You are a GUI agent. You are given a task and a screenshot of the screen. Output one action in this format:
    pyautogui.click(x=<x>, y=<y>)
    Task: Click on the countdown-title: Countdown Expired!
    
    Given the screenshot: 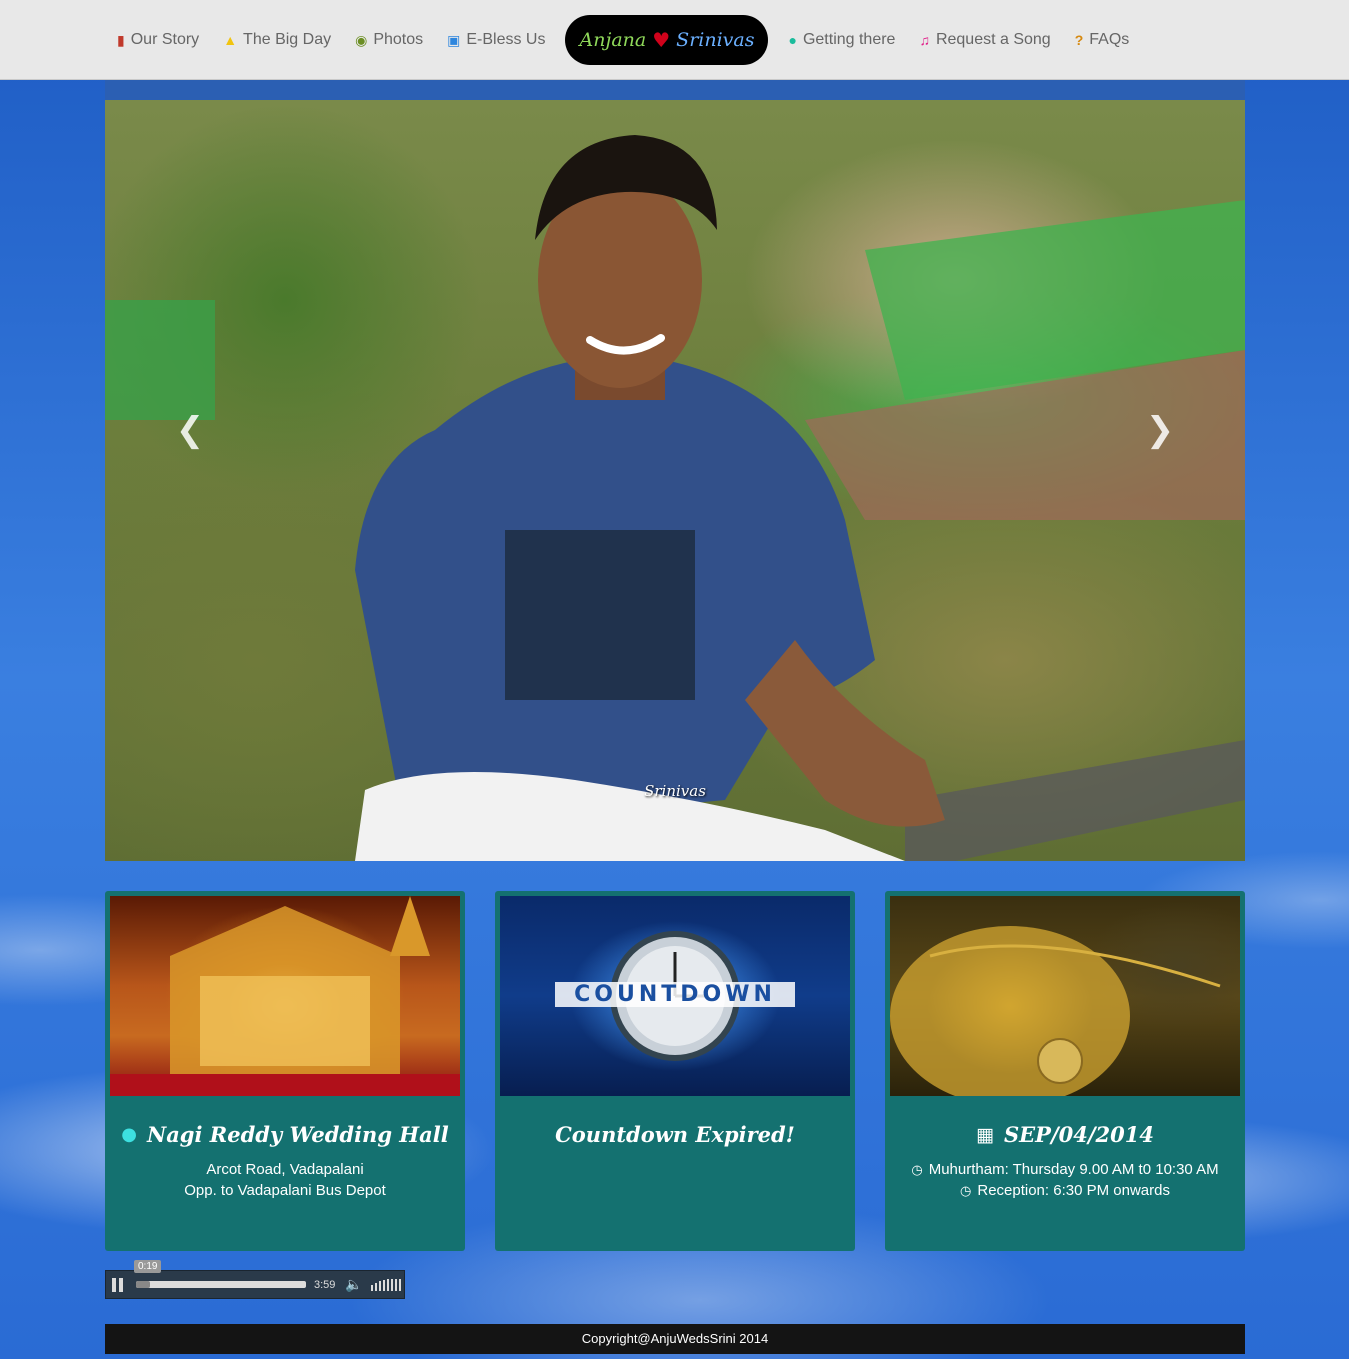 What is the action you would take?
    pyautogui.click(x=675, y=1134)
    